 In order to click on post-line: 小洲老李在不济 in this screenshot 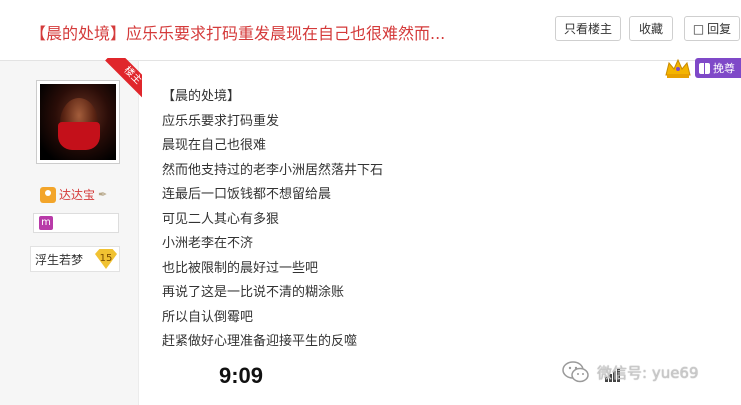, I will do `click(208, 243)`.